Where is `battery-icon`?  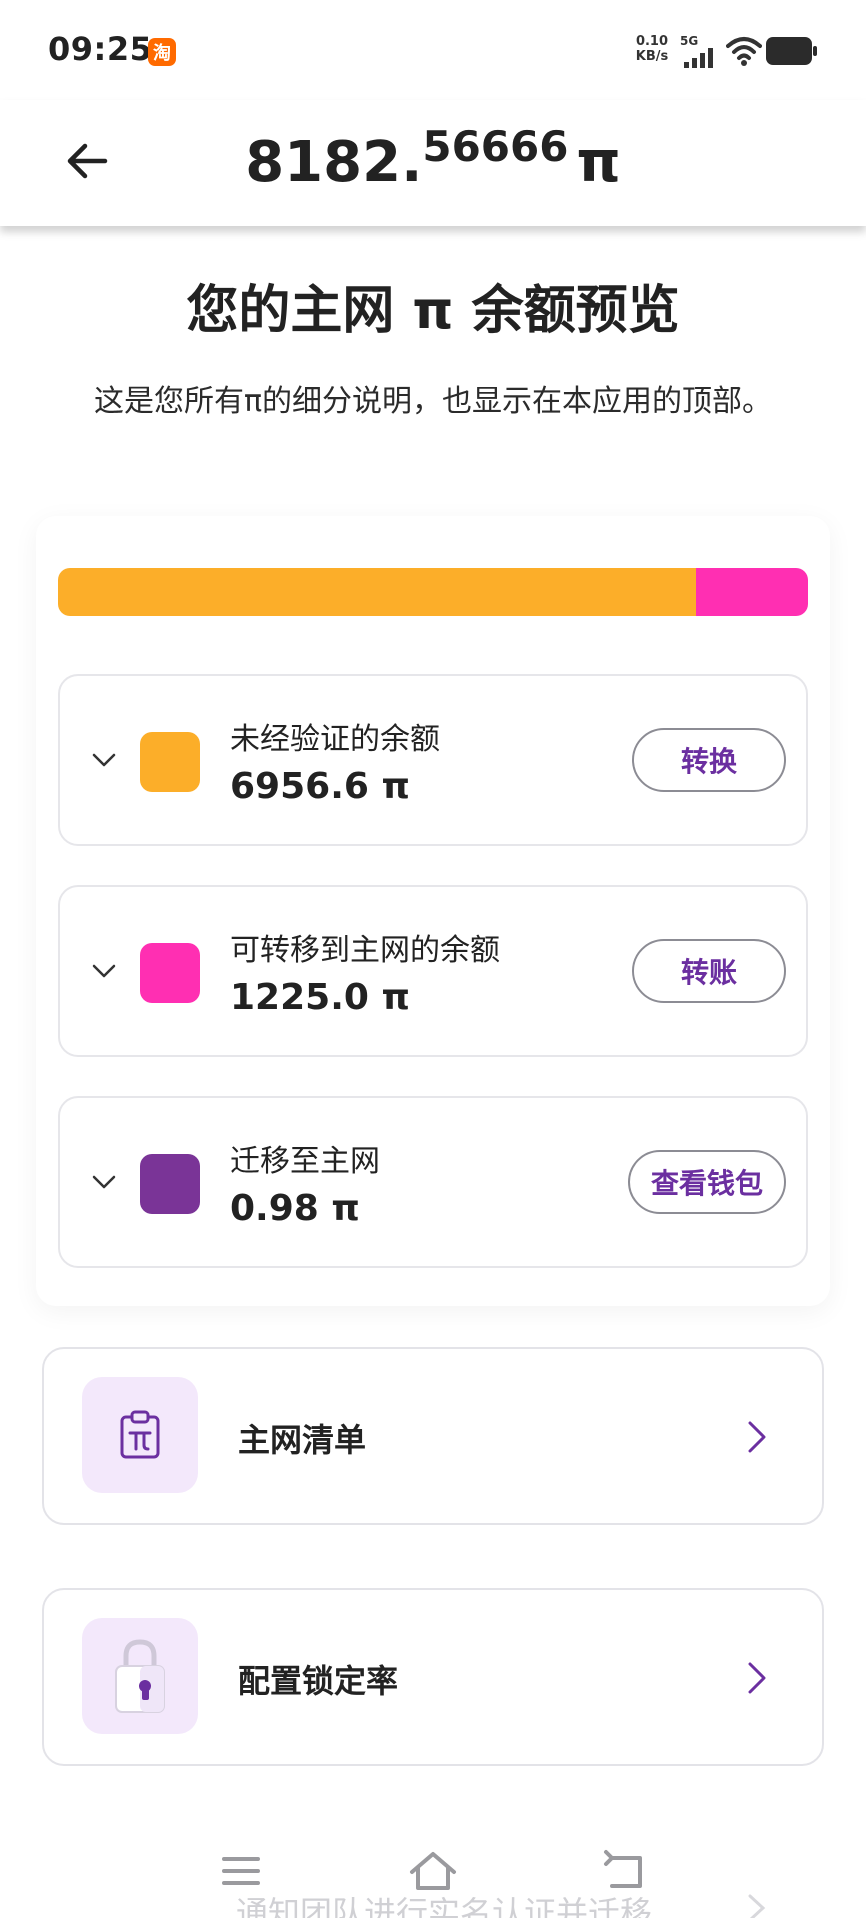
battery-icon is located at coordinates (791, 51).